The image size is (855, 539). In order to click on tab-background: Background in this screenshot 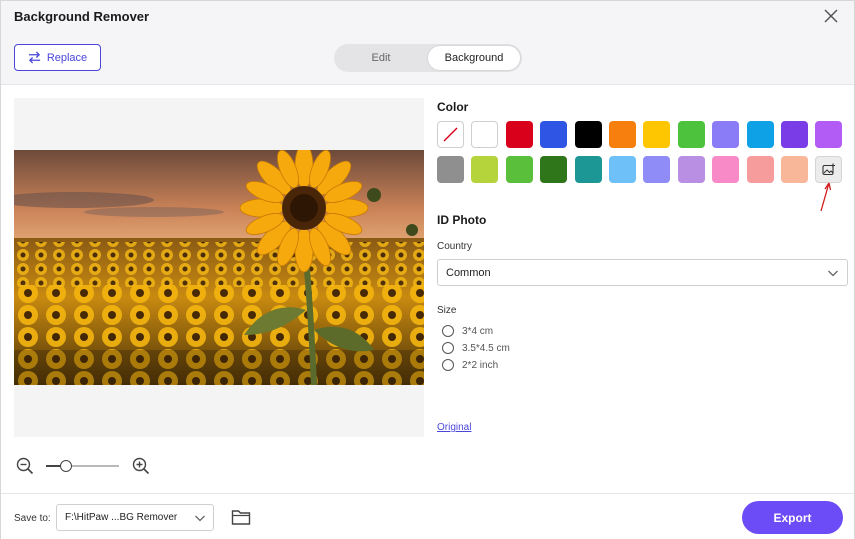, I will do `click(474, 58)`.